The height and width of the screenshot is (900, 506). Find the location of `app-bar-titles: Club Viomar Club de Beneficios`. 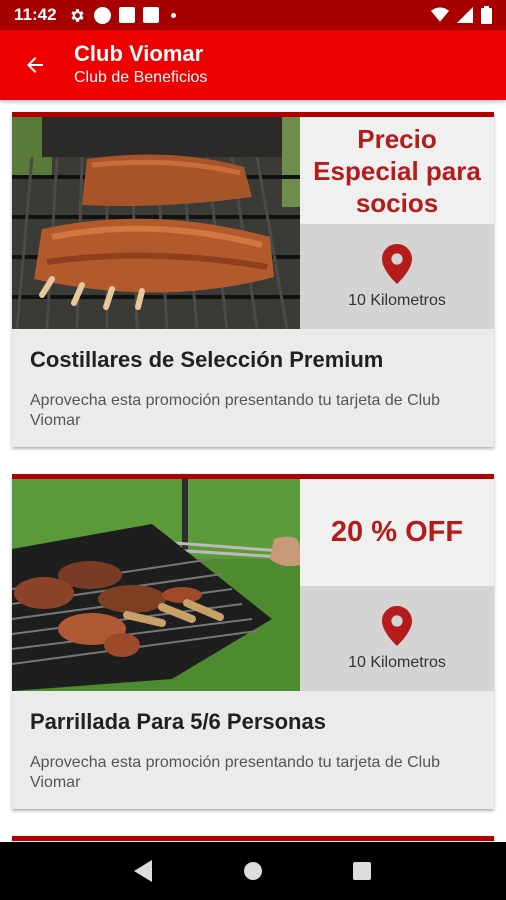

app-bar-titles: Club Viomar Club de Beneficios is located at coordinates (140, 65).